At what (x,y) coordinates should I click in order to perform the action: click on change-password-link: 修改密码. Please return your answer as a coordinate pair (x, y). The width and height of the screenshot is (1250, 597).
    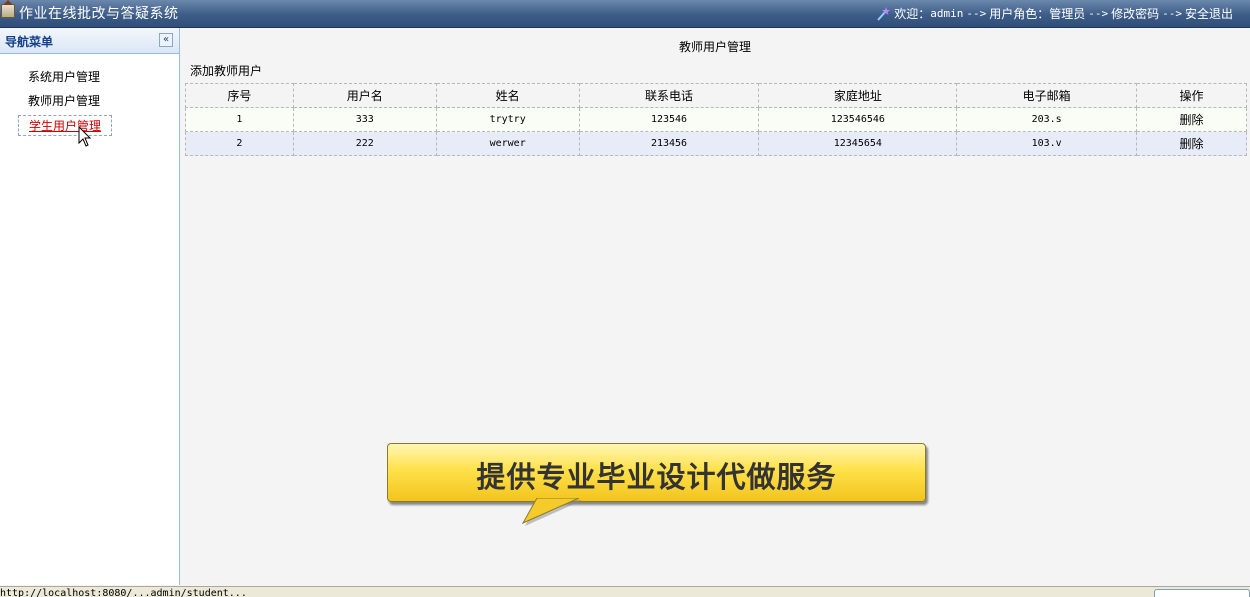
    Looking at the image, I should click on (1135, 13).